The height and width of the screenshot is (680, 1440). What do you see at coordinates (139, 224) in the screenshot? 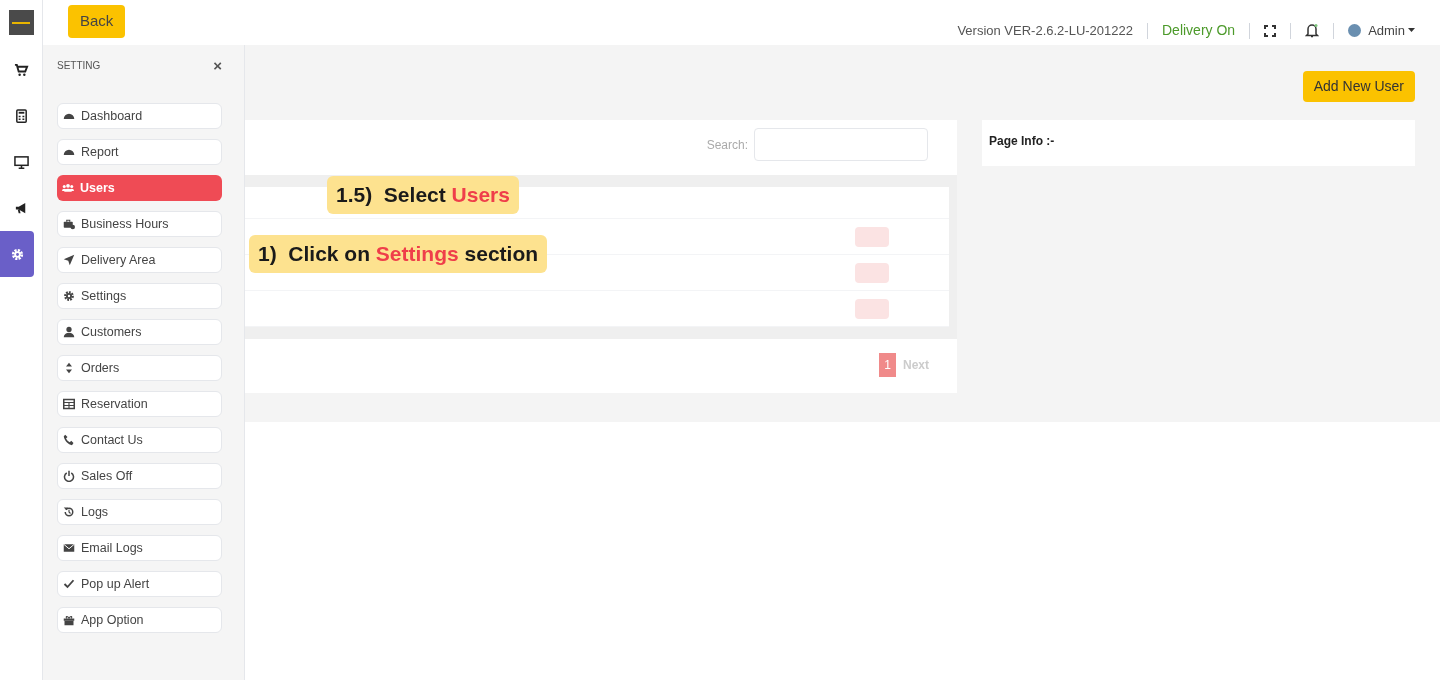
I see `menu-item: Business Hours` at bounding box center [139, 224].